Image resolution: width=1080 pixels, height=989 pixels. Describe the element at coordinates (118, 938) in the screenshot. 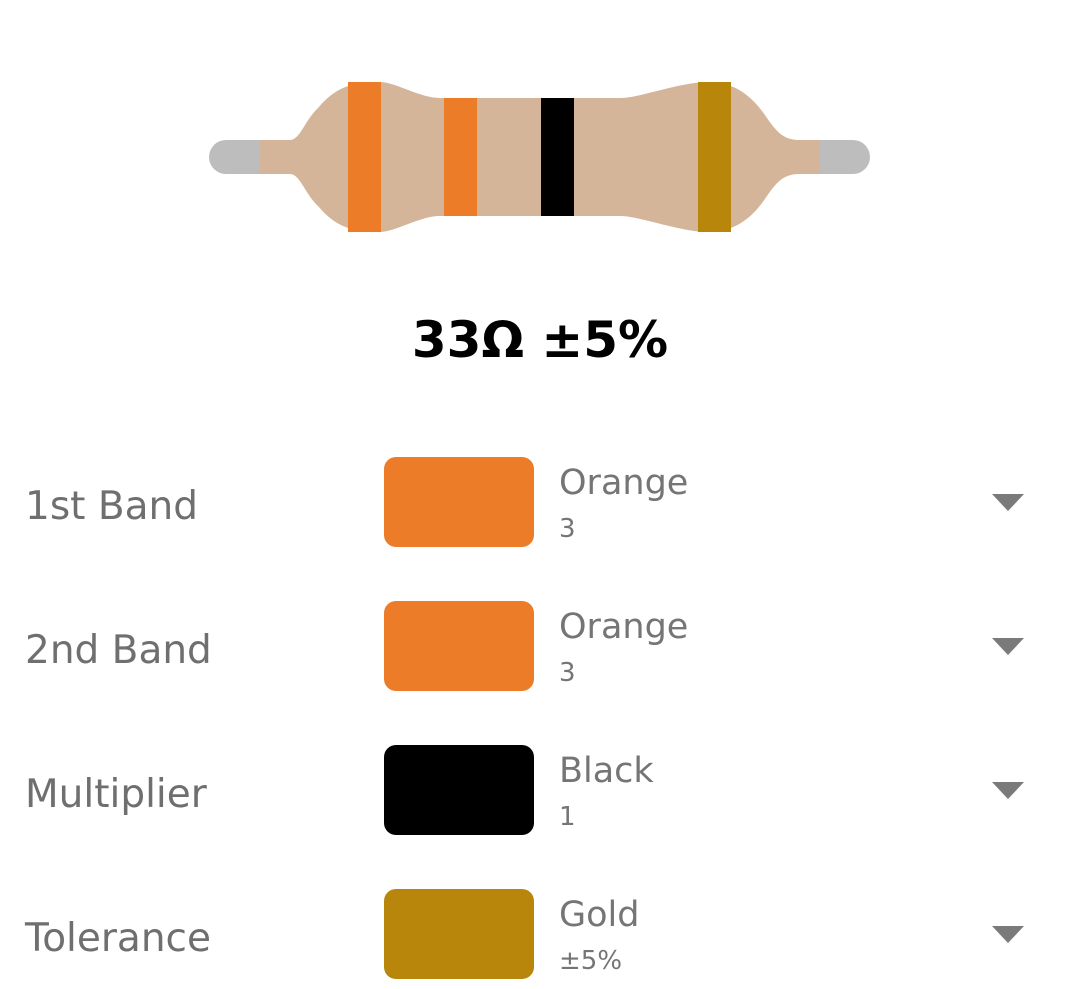

I see `band-label: Tolerance` at that location.